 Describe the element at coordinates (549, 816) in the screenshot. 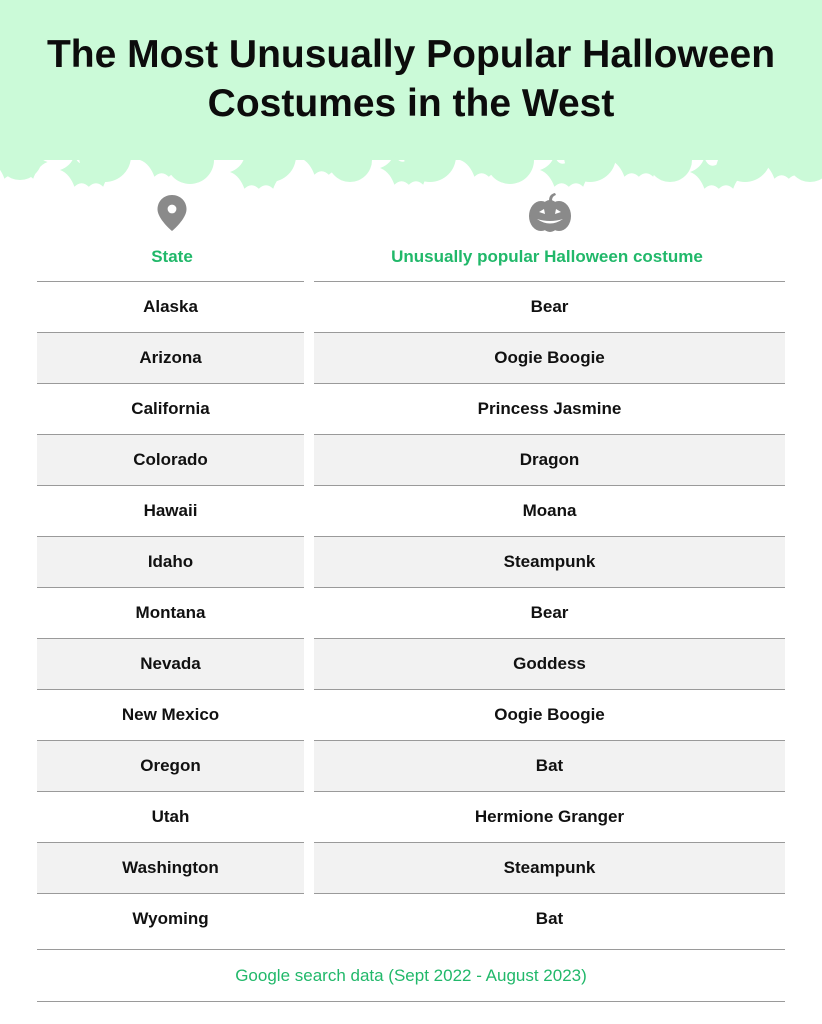

I see `costume-cell: Hermione Granger` at that location.